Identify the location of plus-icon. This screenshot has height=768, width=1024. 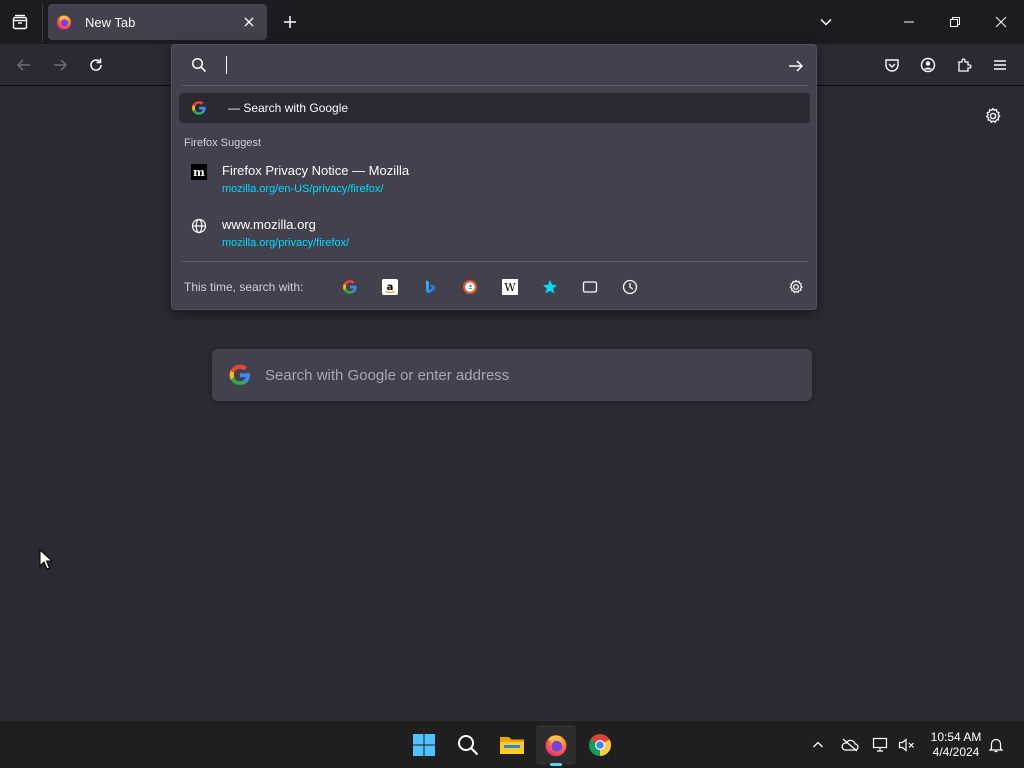
(290, 22).